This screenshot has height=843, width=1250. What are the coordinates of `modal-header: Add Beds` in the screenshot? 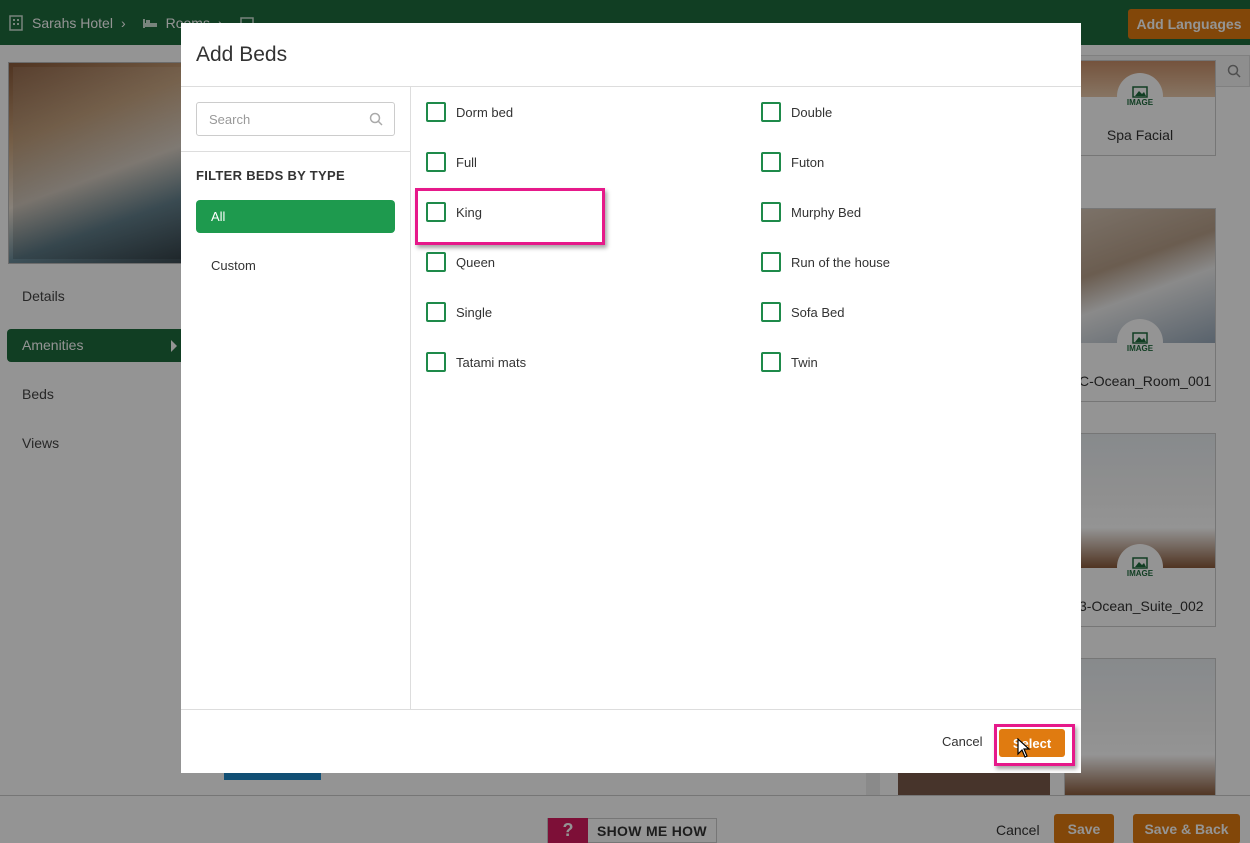 It's located at (631, 55).